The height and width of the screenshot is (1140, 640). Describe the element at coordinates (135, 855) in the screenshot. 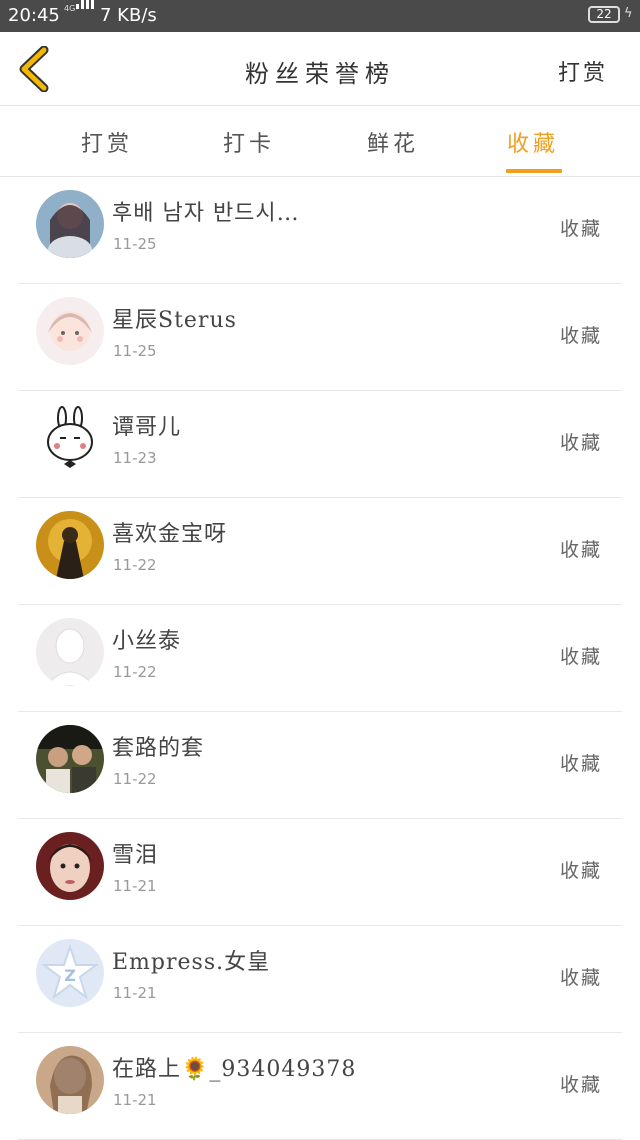

I see `user-name: 雪泪` at that location.